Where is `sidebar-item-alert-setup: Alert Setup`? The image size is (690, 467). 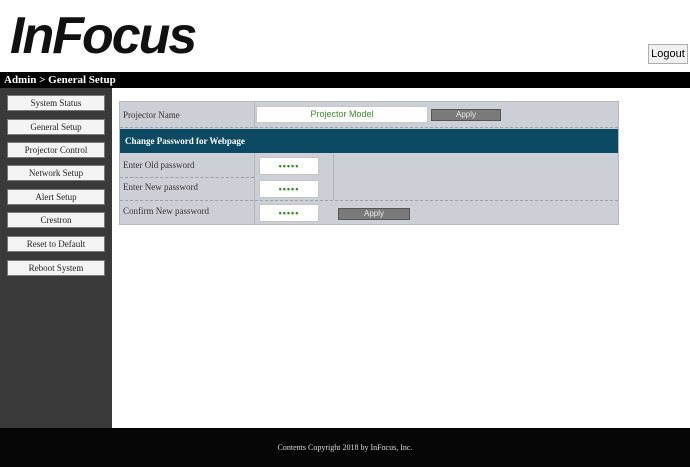
sidebar-item-alert-setup: Alert Setup is located at coordinates (56, 197).